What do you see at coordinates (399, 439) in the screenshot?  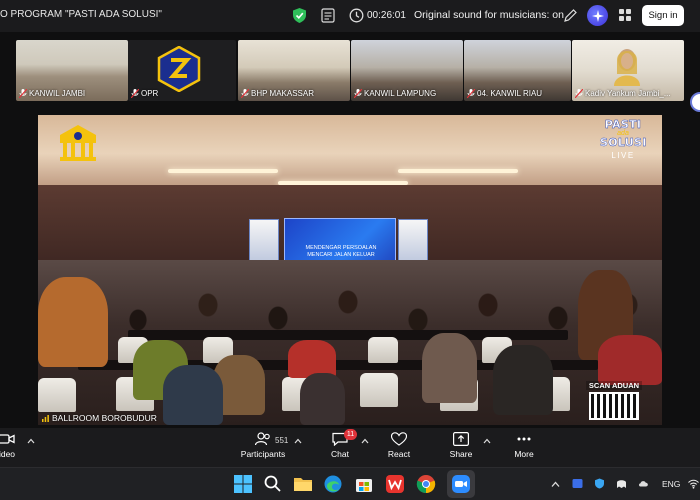 I see `heart-icon` at bounding box center [399, 439].